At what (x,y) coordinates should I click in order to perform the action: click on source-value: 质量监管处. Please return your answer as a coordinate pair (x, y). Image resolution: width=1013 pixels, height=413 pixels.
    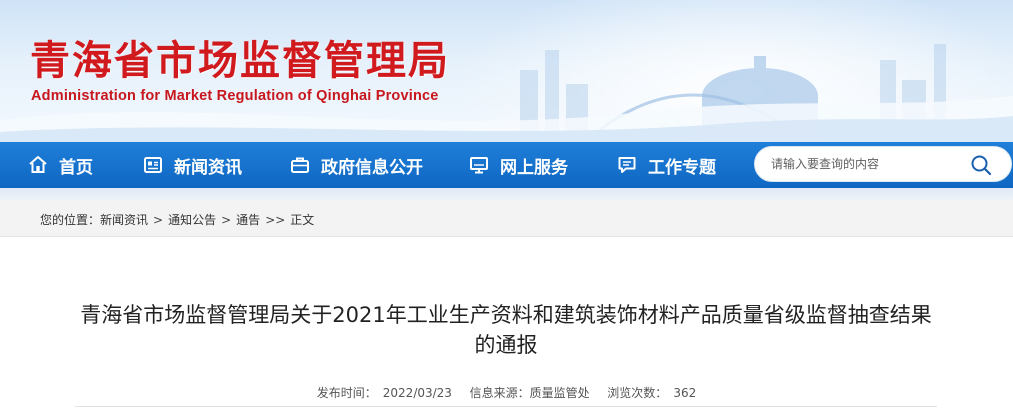
    Looking at the image, I should click on (559, 393).